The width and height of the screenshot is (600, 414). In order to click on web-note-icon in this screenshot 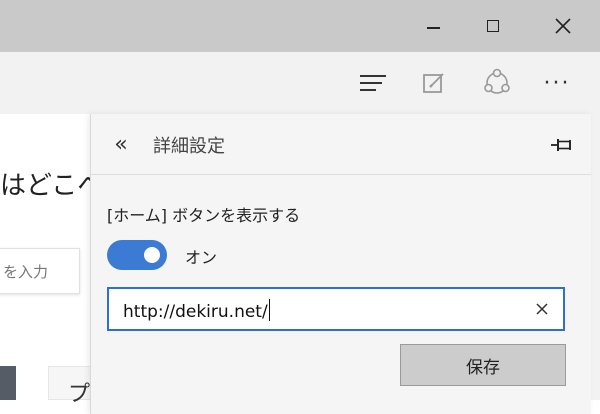, I will do `click(433, 83)`.